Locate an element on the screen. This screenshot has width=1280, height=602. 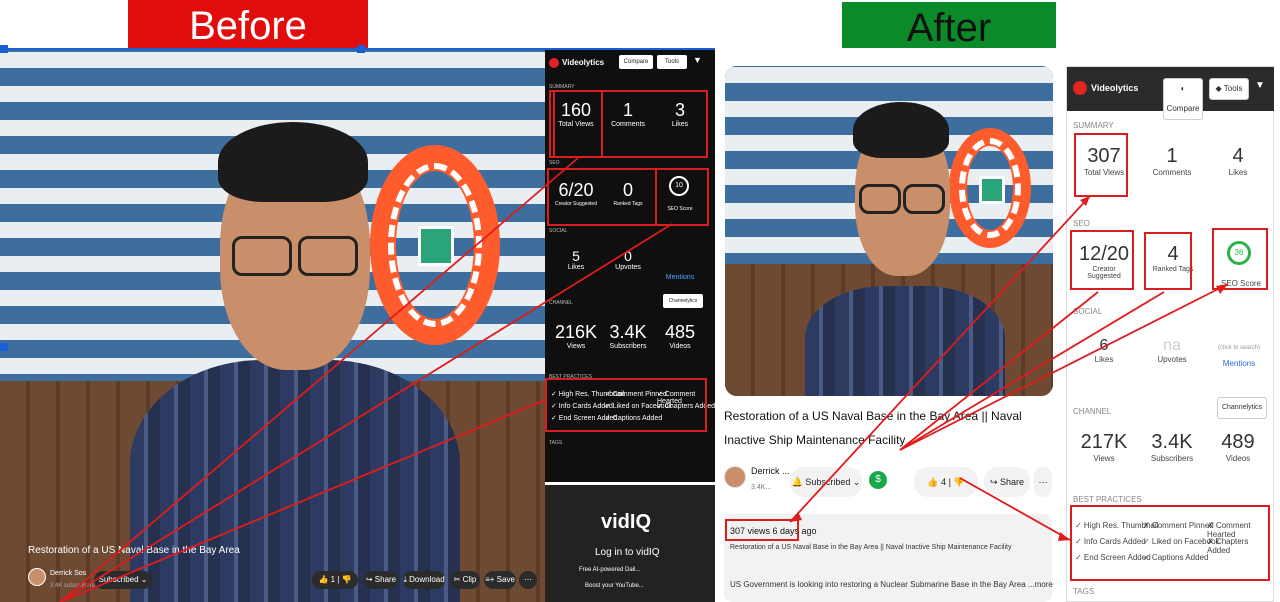
vidiq-logo: vidIQ is located at coordinates (626, 522).